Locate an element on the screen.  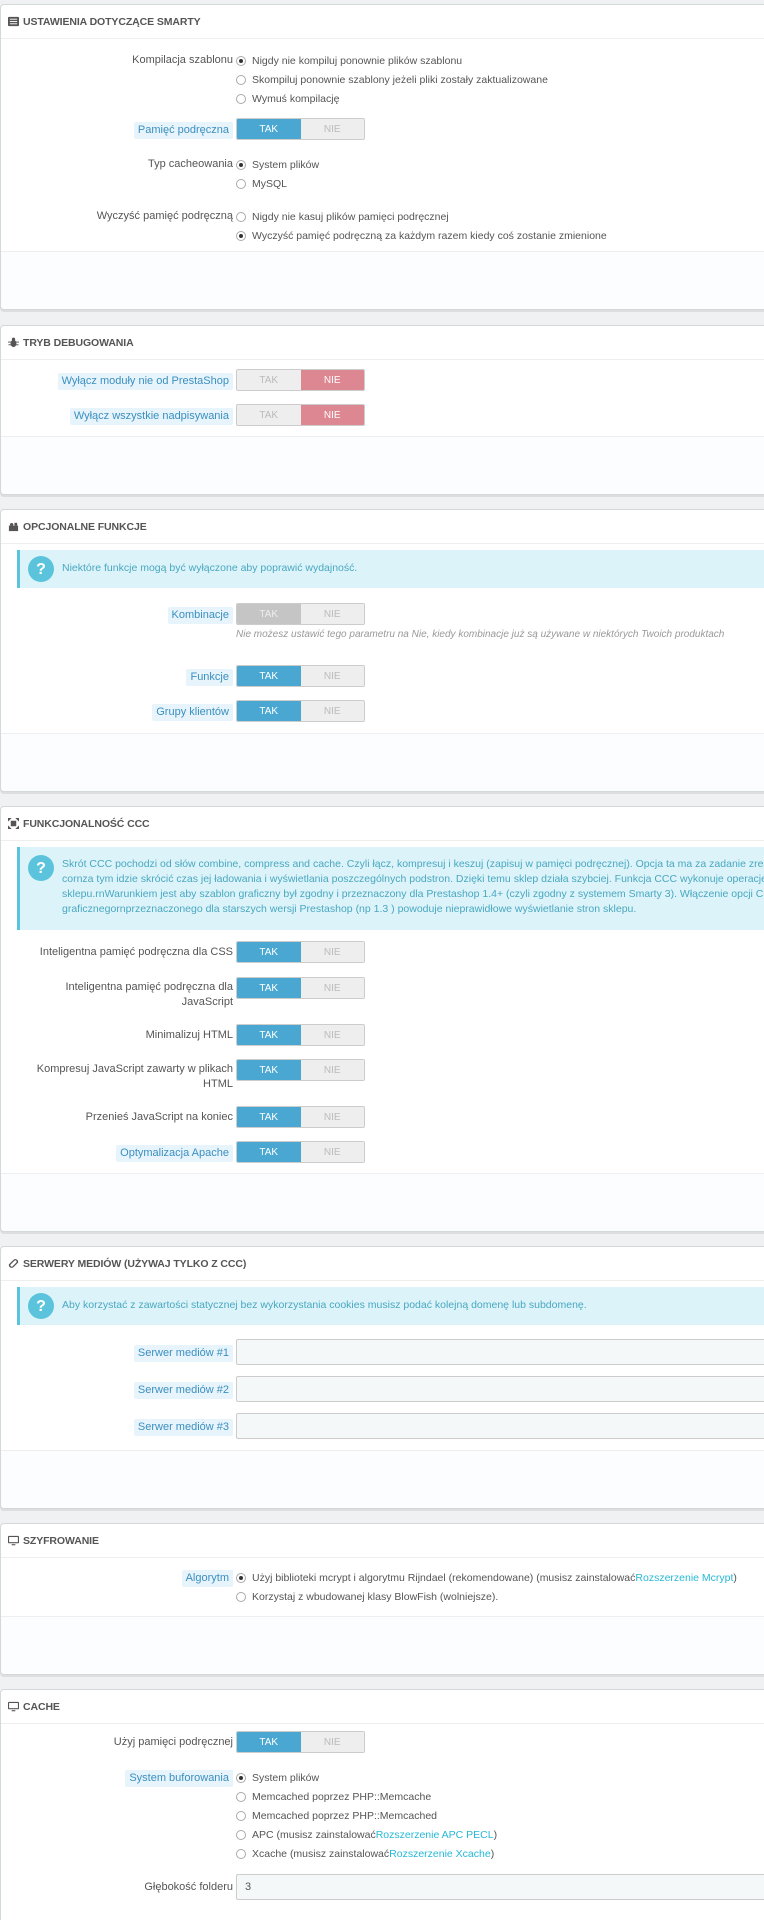
disable-overrides-switch: TAK NIE is located at coordinates (300, 415).